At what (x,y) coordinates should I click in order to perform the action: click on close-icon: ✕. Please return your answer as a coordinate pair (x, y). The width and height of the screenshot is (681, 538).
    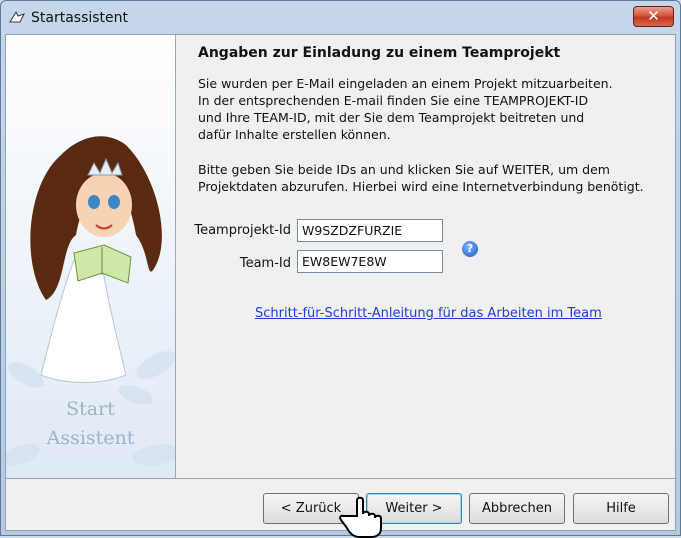
    Looking at the image, I should click on (653, 16).